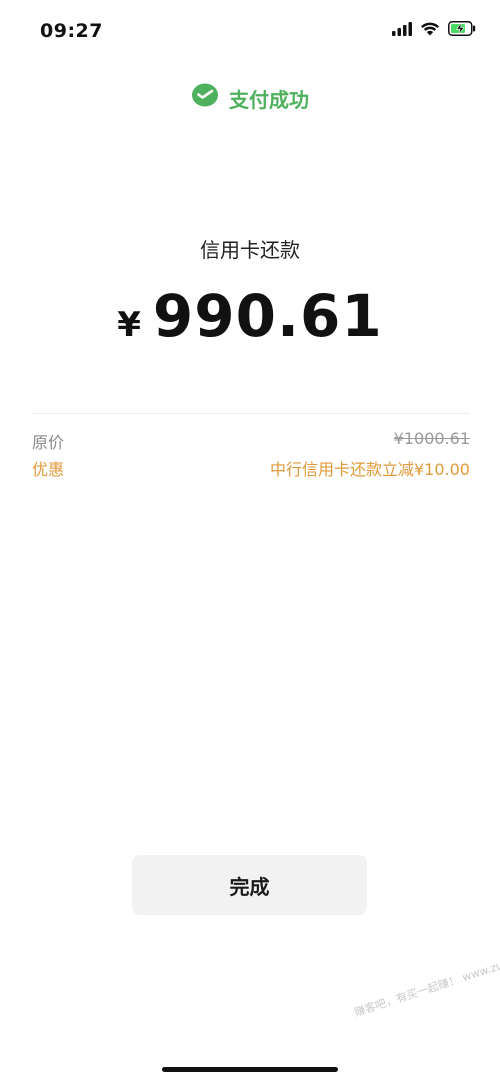  Describe the element at coordinates (370, 469) in the screenshot. I see `discount-value: 中行信用卡还款立减¥10.00` at that location.